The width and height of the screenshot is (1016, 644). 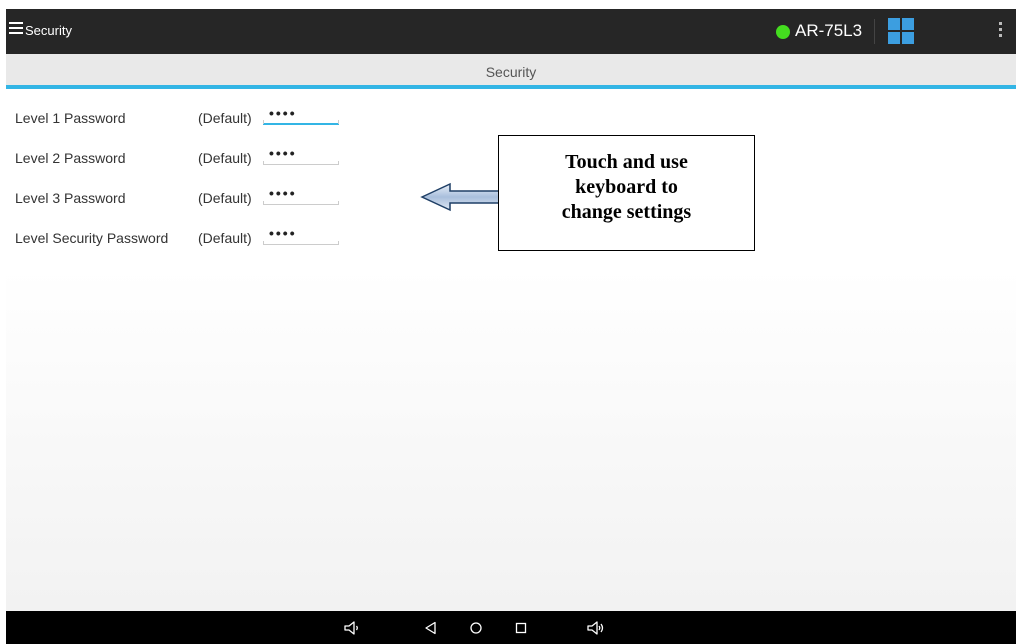 I want to click on overflow-menu-icon, so click(x=1001, y=32).